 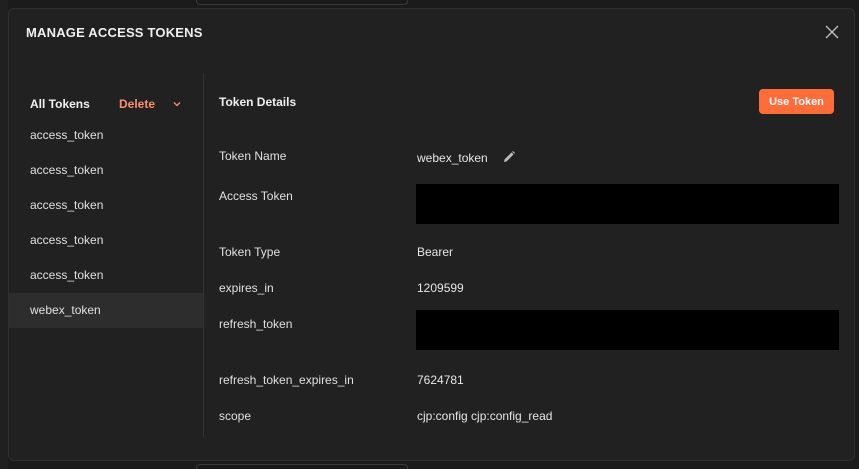 I want to click on token-type-label: Token Type, so click(x=250, y=252).